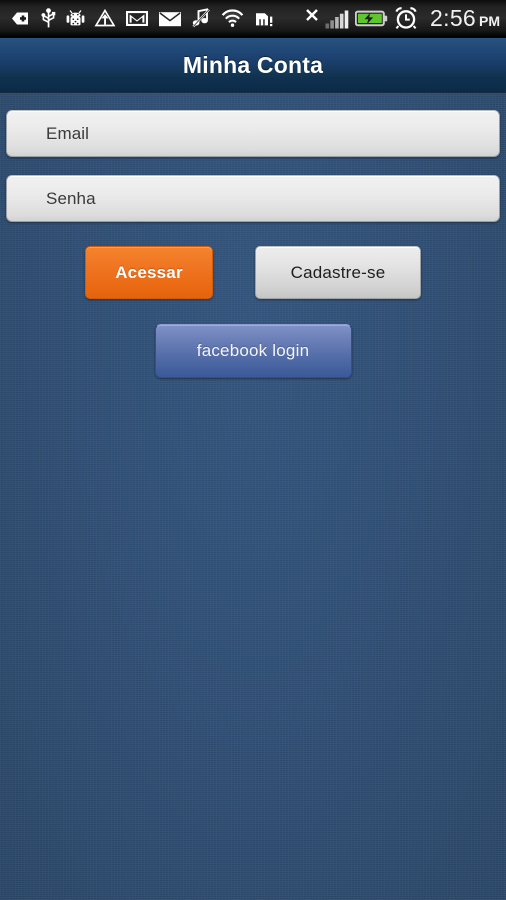  What do you see at coordinates (137, 18) in the screenshot?
I see `gmail-icon` at bounding box center [137, 18].